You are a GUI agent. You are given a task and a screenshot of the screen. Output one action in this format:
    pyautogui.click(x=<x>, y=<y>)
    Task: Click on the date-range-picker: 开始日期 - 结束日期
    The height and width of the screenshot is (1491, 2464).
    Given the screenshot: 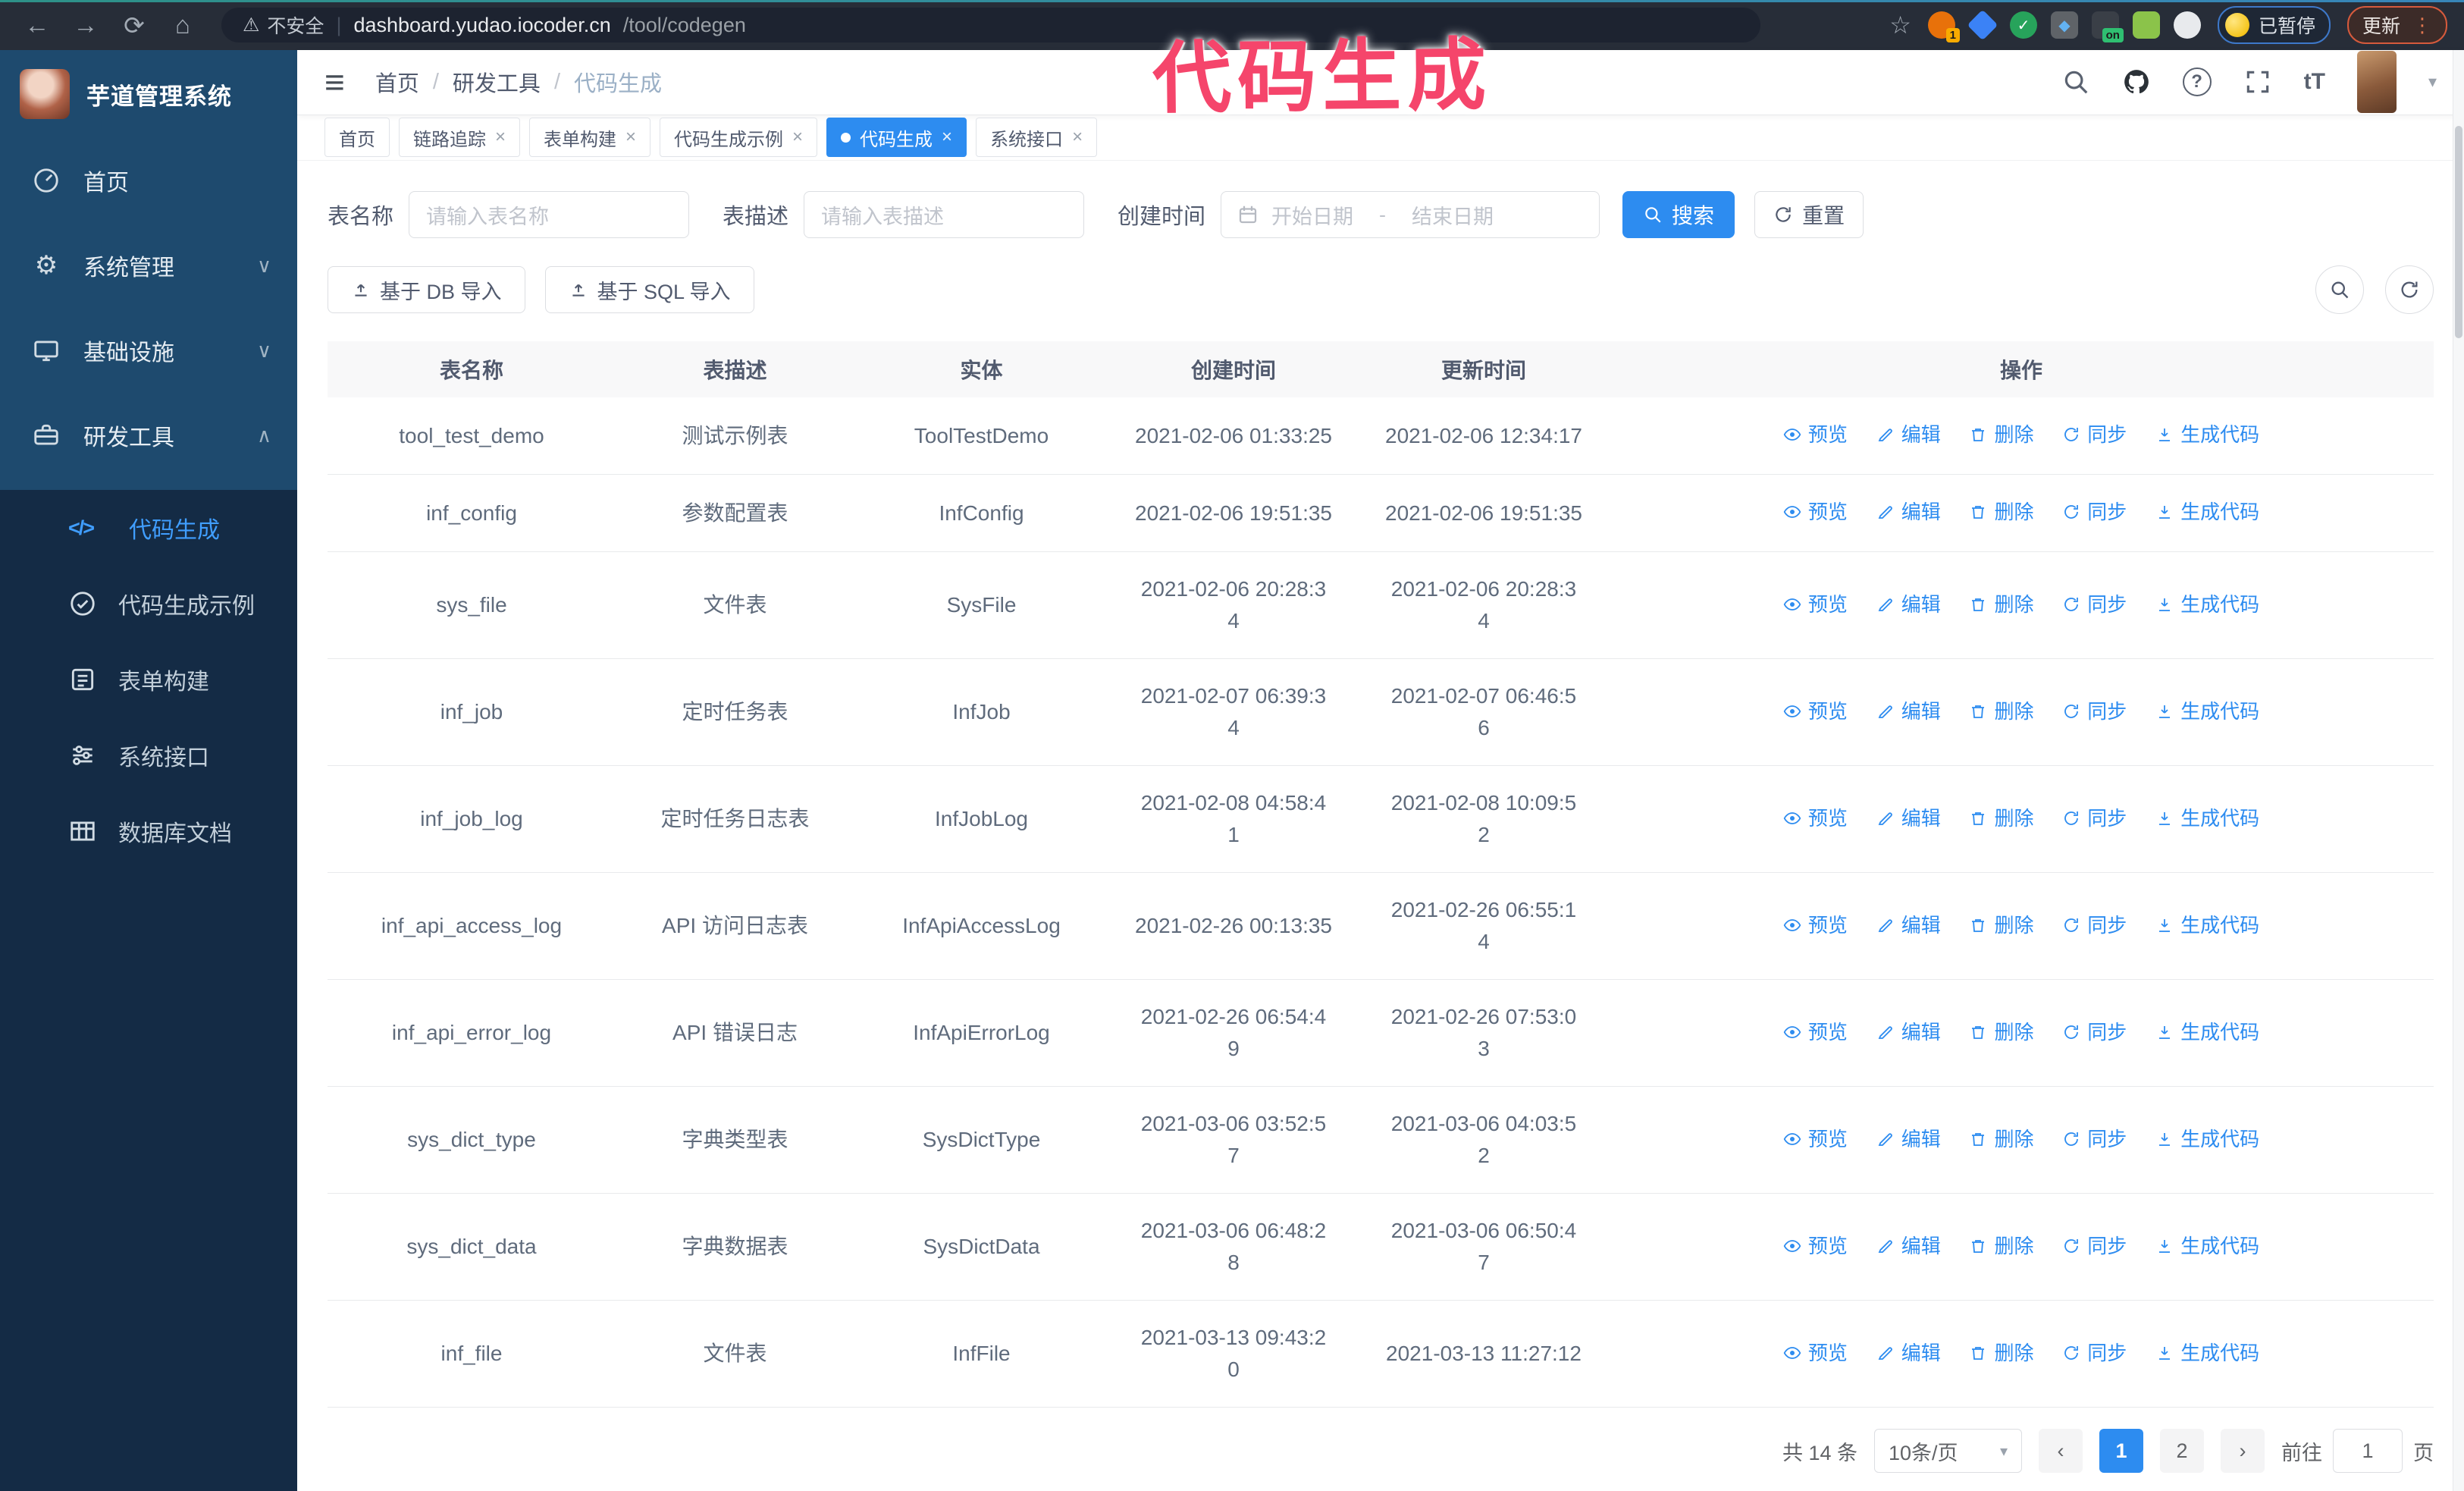 What is the action you would take?
    pyautogui.click(x=1410, y=214)
    